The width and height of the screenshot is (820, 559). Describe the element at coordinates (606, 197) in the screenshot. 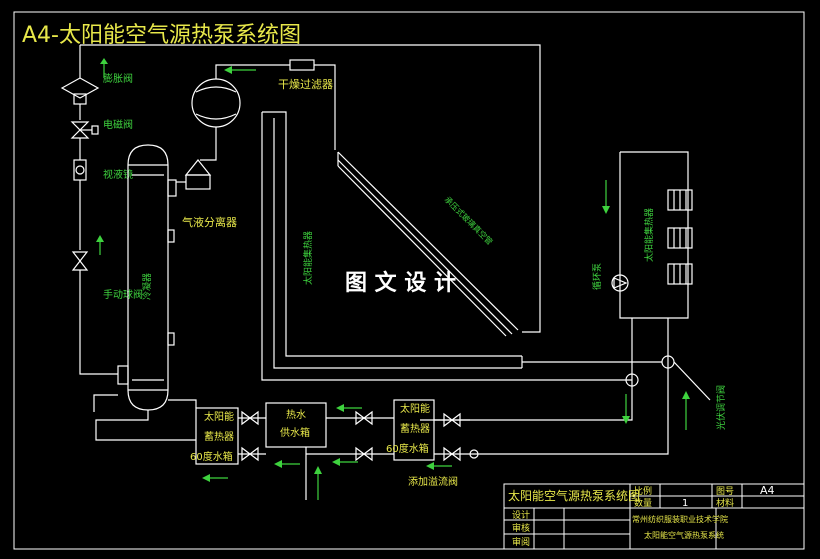

I see `flow-arrow-right-down` at that location.